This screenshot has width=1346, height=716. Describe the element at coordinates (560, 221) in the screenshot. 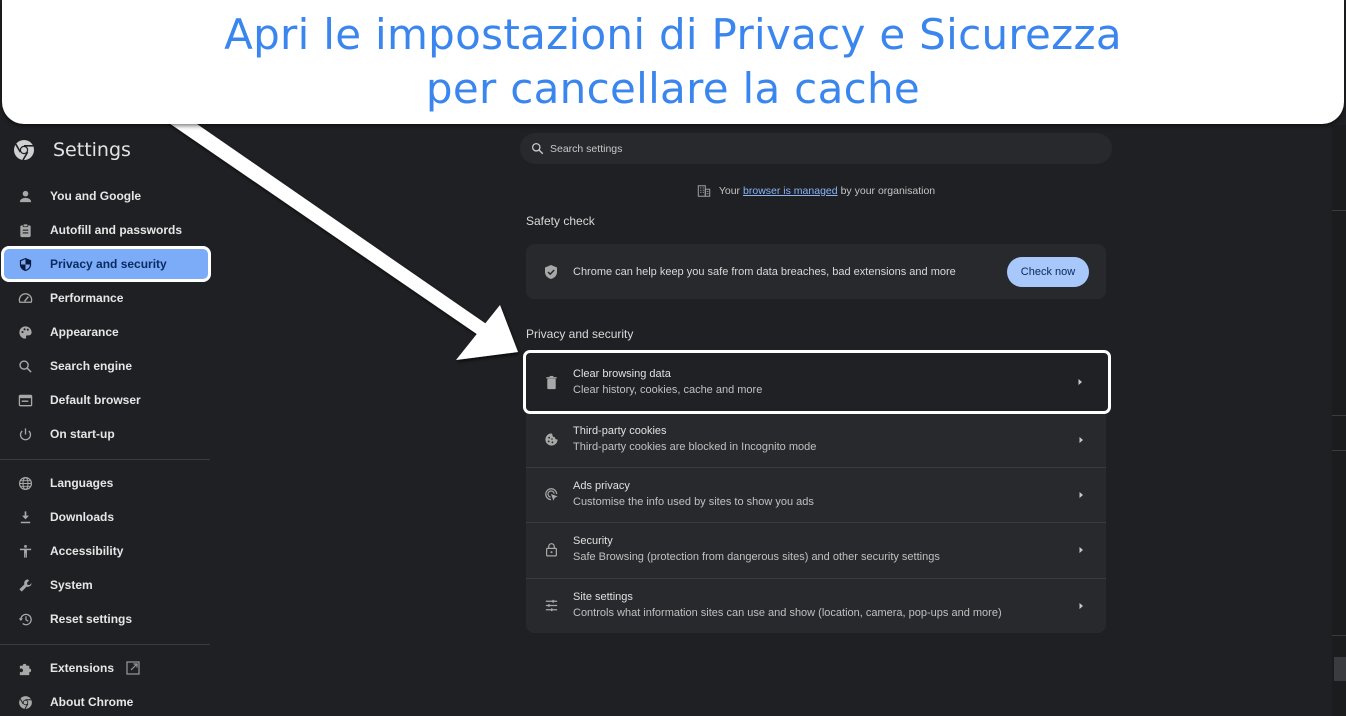

I see `safety-check-heading: Safety check` at that location.